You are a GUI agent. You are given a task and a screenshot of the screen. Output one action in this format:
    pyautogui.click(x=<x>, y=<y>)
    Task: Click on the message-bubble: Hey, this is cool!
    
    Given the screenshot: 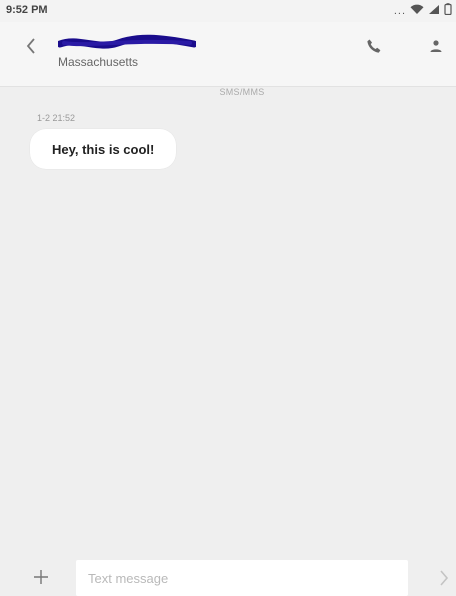 What is the action you would take?
    pyautogui.click(x=103, y=149)
    